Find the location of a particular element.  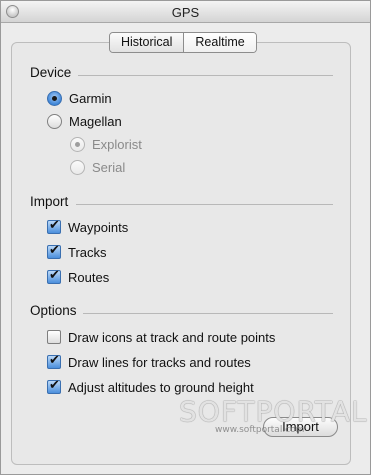

device-option-magellan: Magellan is located at coordinates (84, 121).